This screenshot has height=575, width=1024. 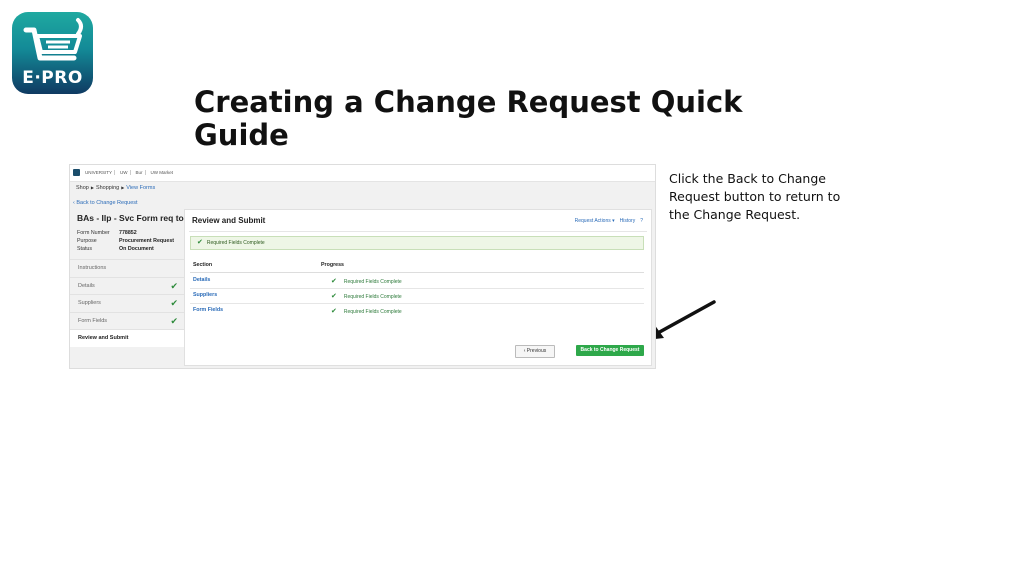 I want to click on back-to-change-request-button: Back to Change Request, so click(x=610, y=350).